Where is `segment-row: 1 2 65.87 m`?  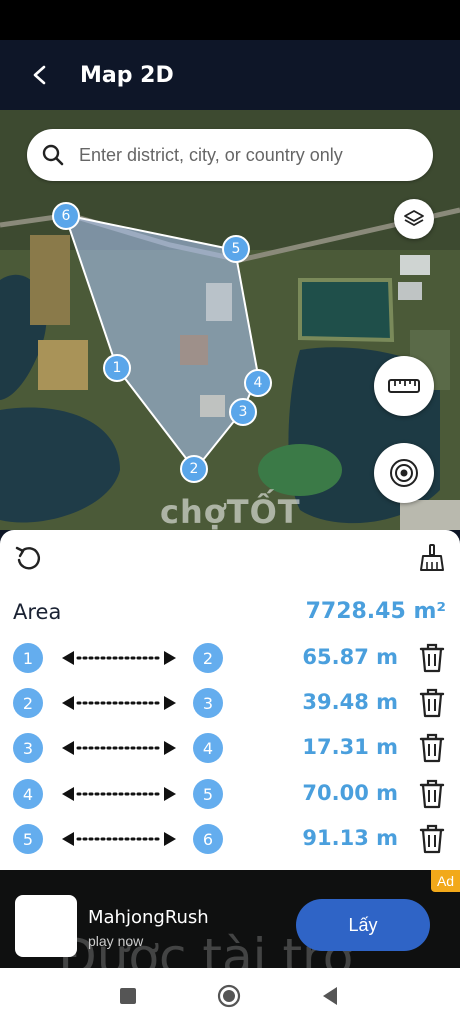 segment-row: 1 2 65.87 m is located at coordinates (230, 658).